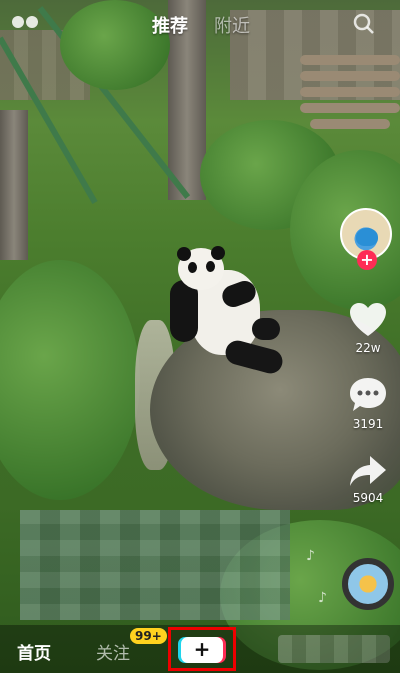 Image resolution: width=400 pixels, height=673 pixels. What do you see at coordinates (170, 25) in the screenshot?
I see `tab-recommend: 推荐` at bounding box center [170, 25].